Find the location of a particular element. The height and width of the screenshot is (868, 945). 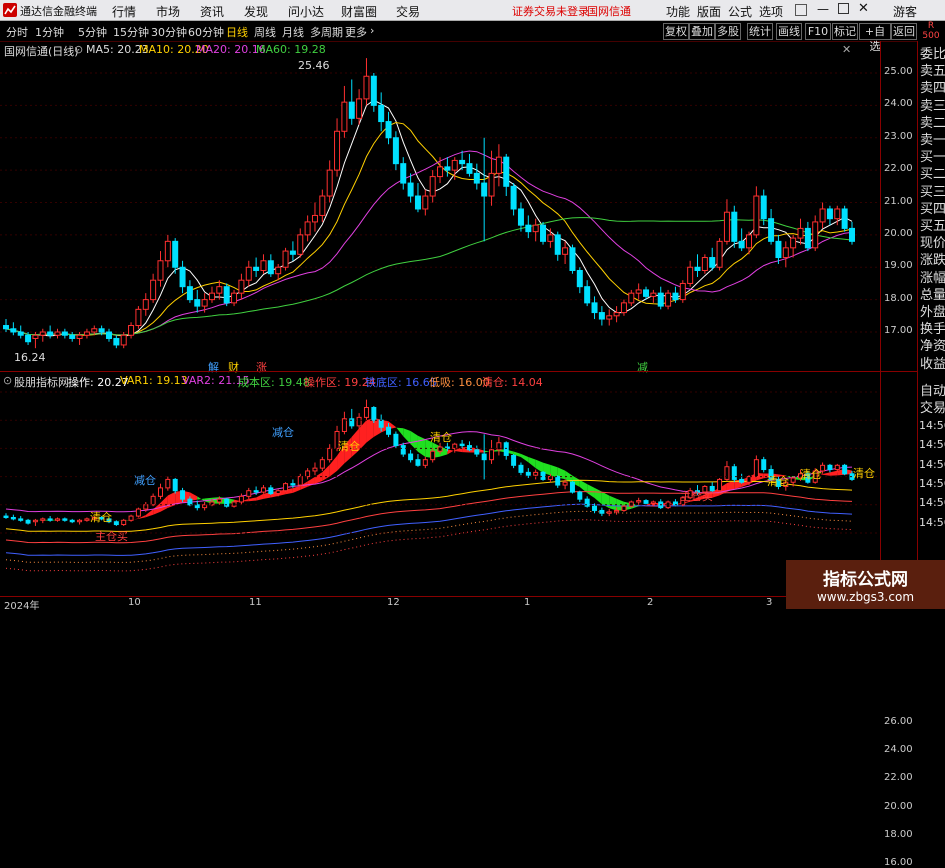

tab-period-15min: 15分钟 is located at coordinates (131, 32).